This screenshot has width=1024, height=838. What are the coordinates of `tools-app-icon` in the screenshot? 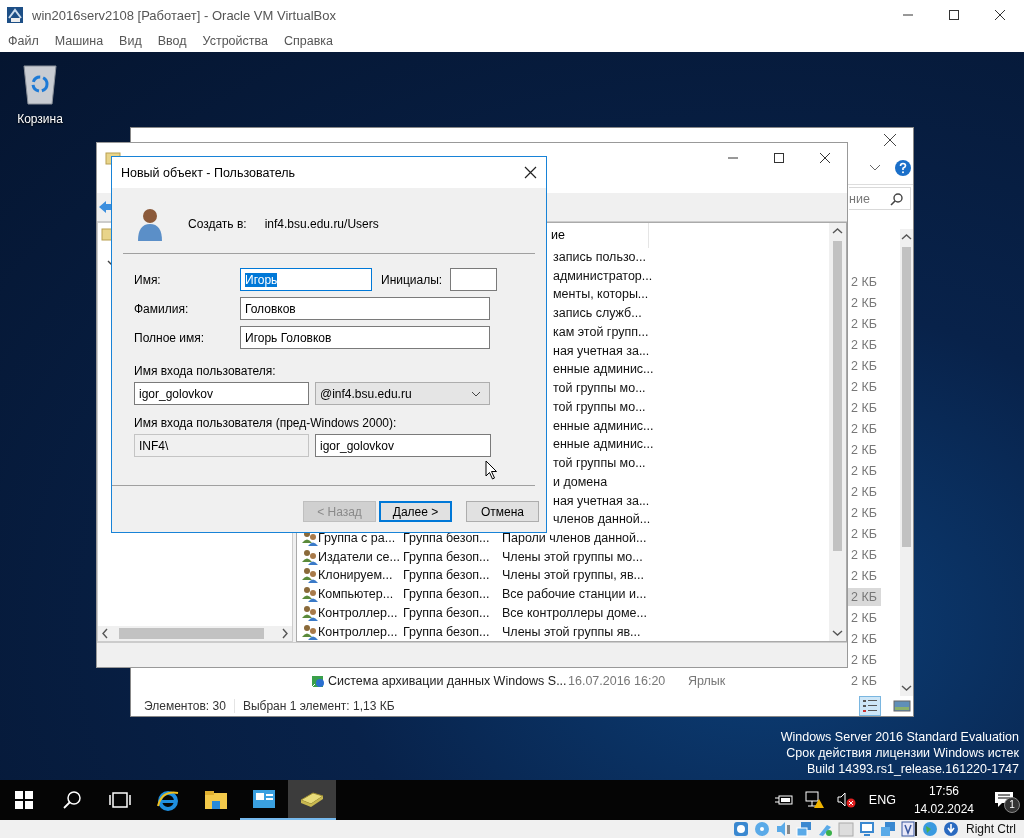 It's located at (312, 799).